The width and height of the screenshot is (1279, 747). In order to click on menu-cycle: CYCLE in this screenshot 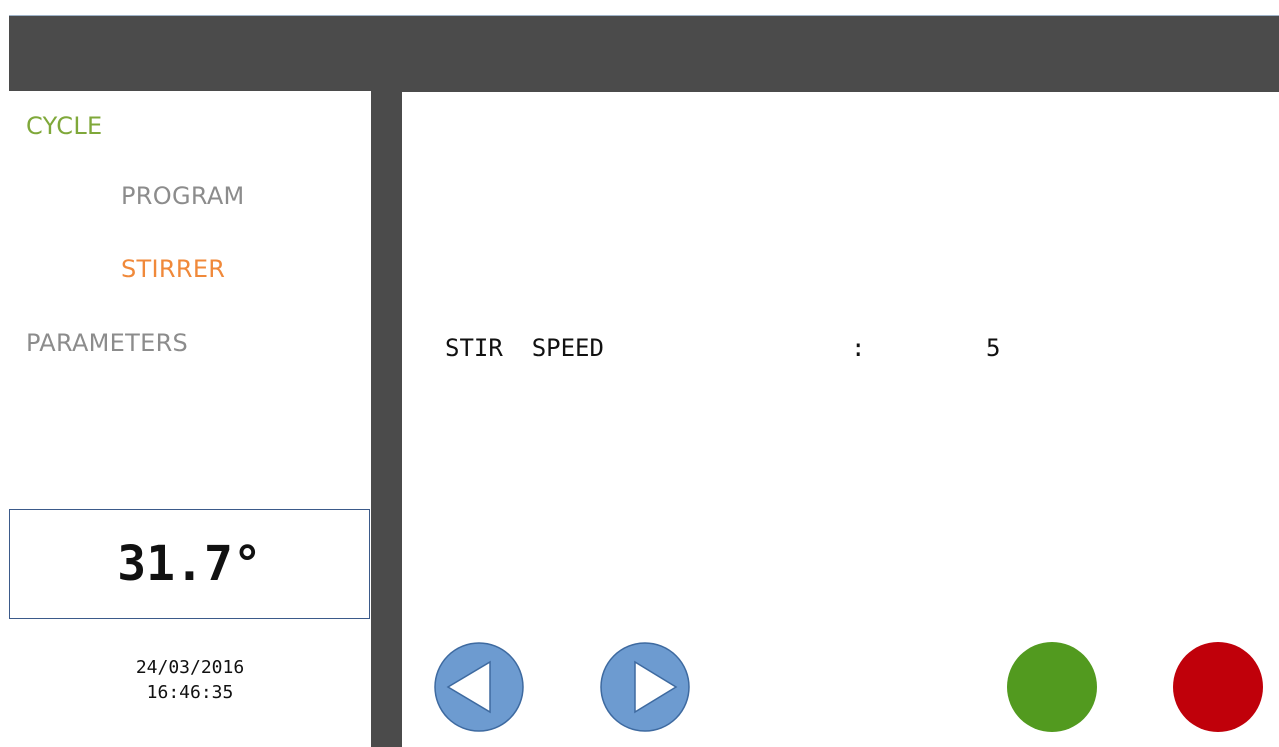, I will do `click(64, 126)`.